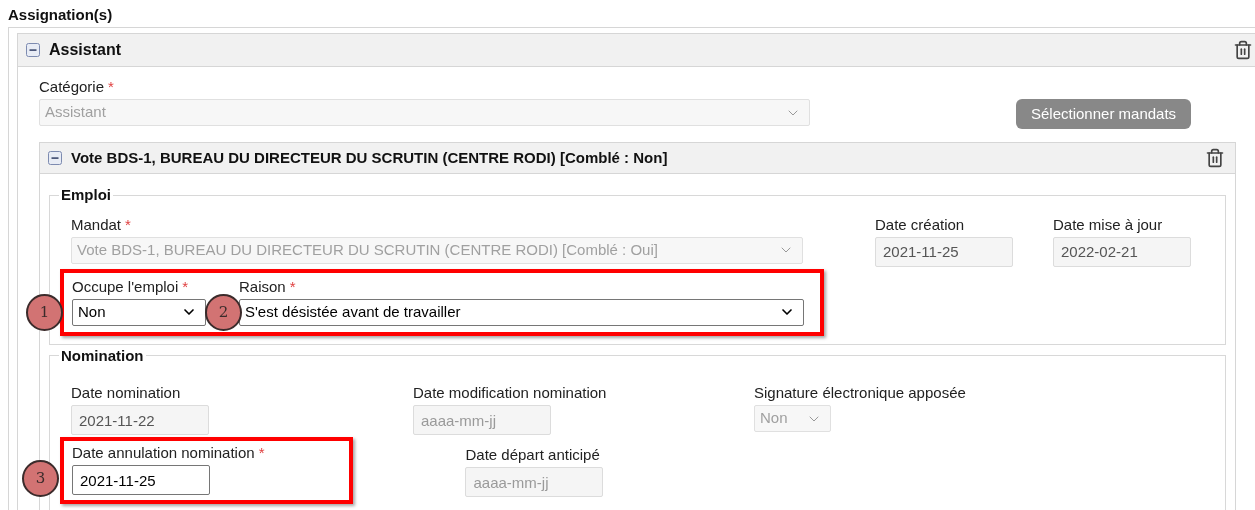 The width and height of the screenshot is (1255, 510). Describe the element at coordinates (532, 455) in the screenshot. I see `field-label: Date départ anticipé` at that location.